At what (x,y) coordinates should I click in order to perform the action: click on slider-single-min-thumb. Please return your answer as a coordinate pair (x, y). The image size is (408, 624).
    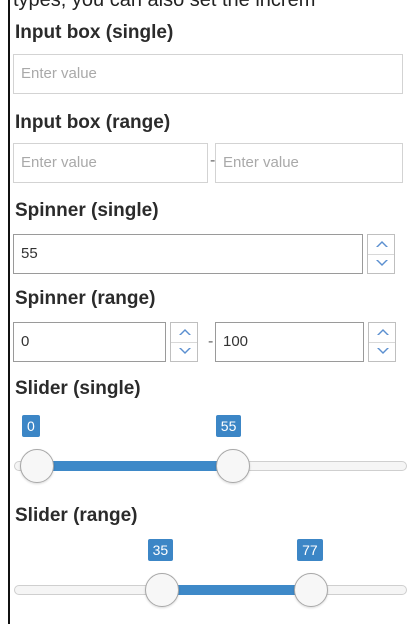
    Looking at the image, I should click on (37, 466).